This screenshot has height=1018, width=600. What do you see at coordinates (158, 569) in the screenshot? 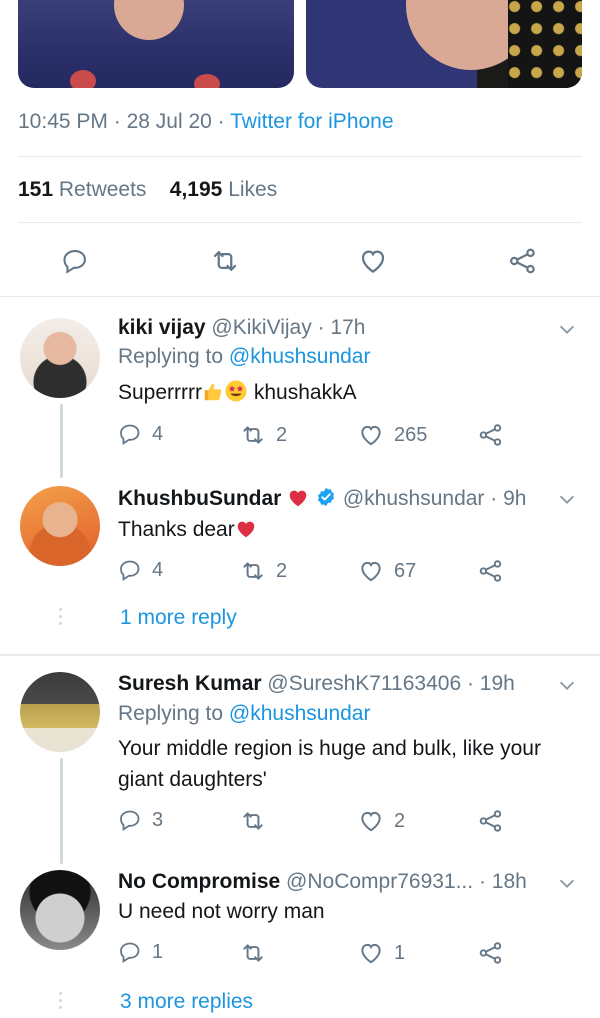
I see `reply-count: 4` at bounding box center [158, 569].